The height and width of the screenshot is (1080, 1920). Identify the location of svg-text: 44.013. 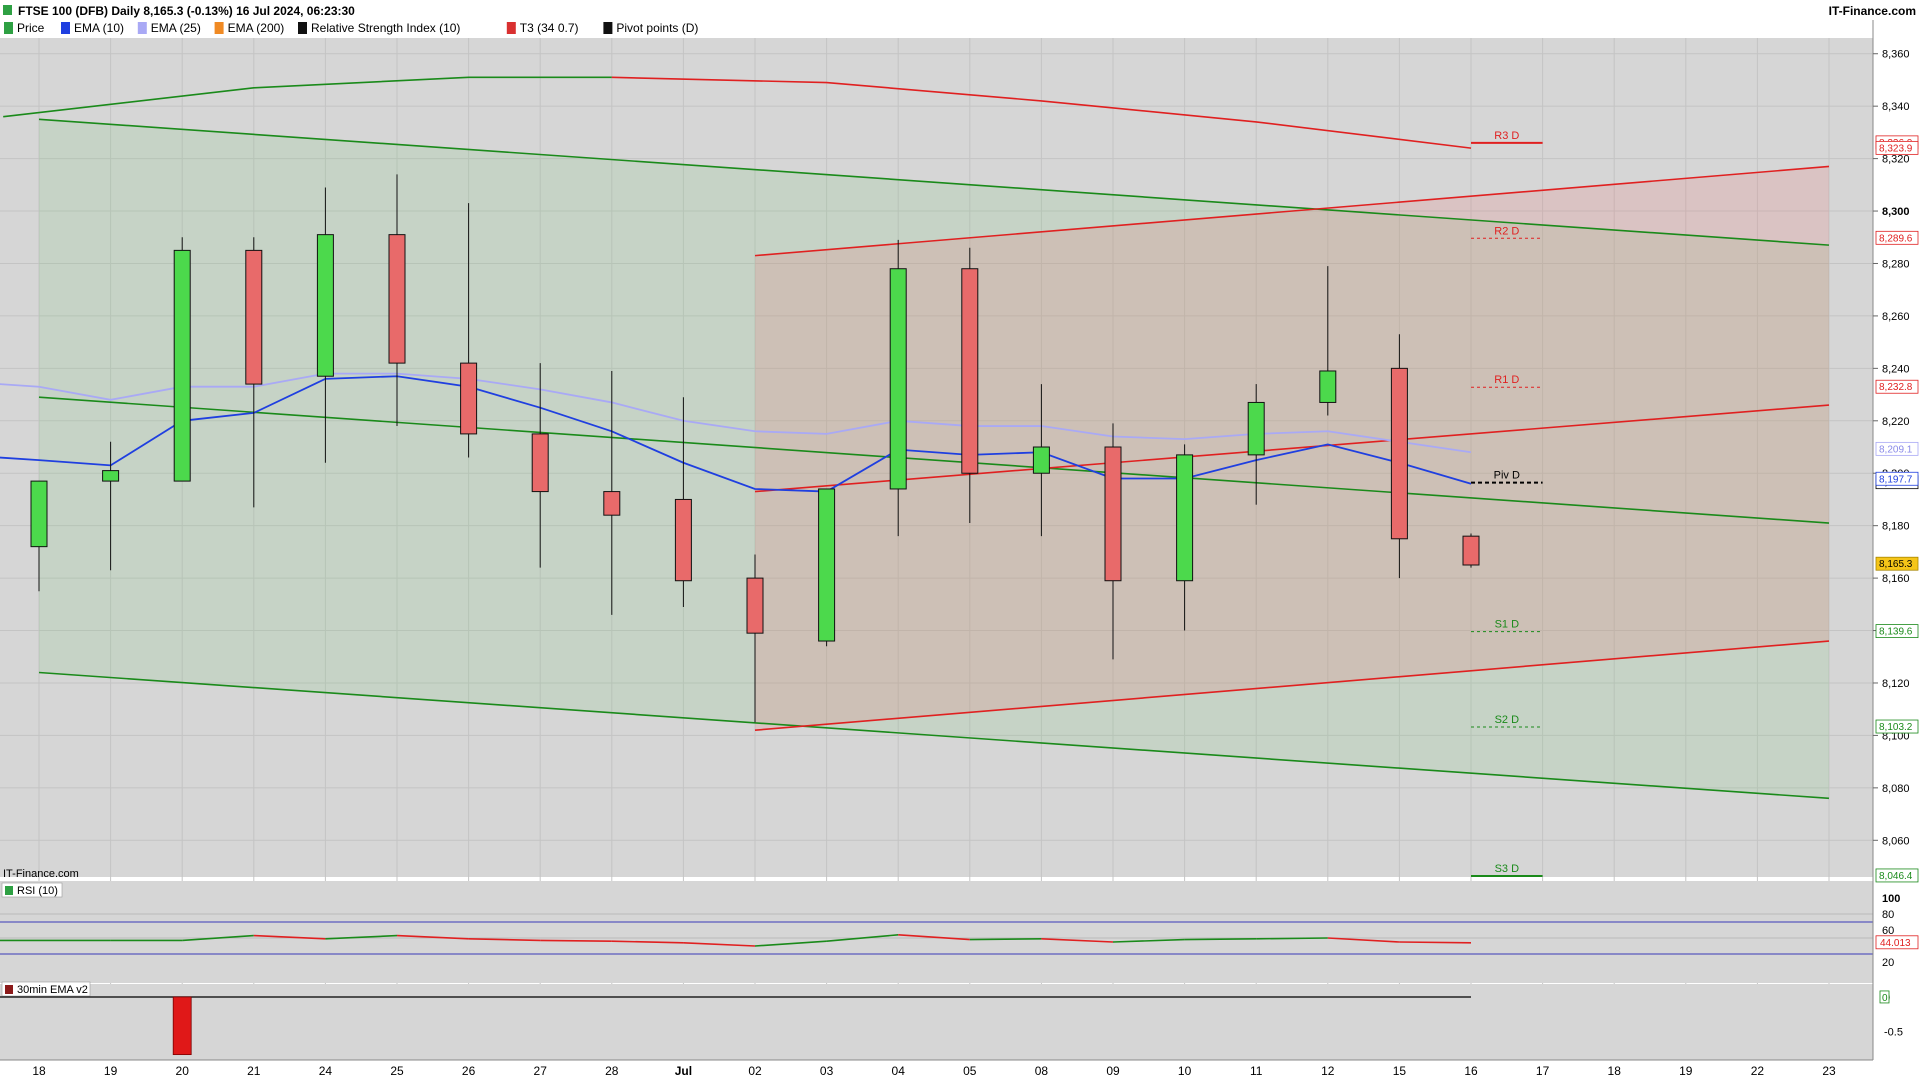
(1895, 943).